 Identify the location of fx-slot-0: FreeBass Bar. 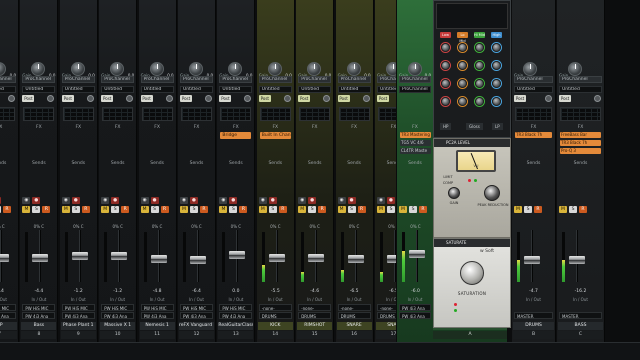
(580, 135).